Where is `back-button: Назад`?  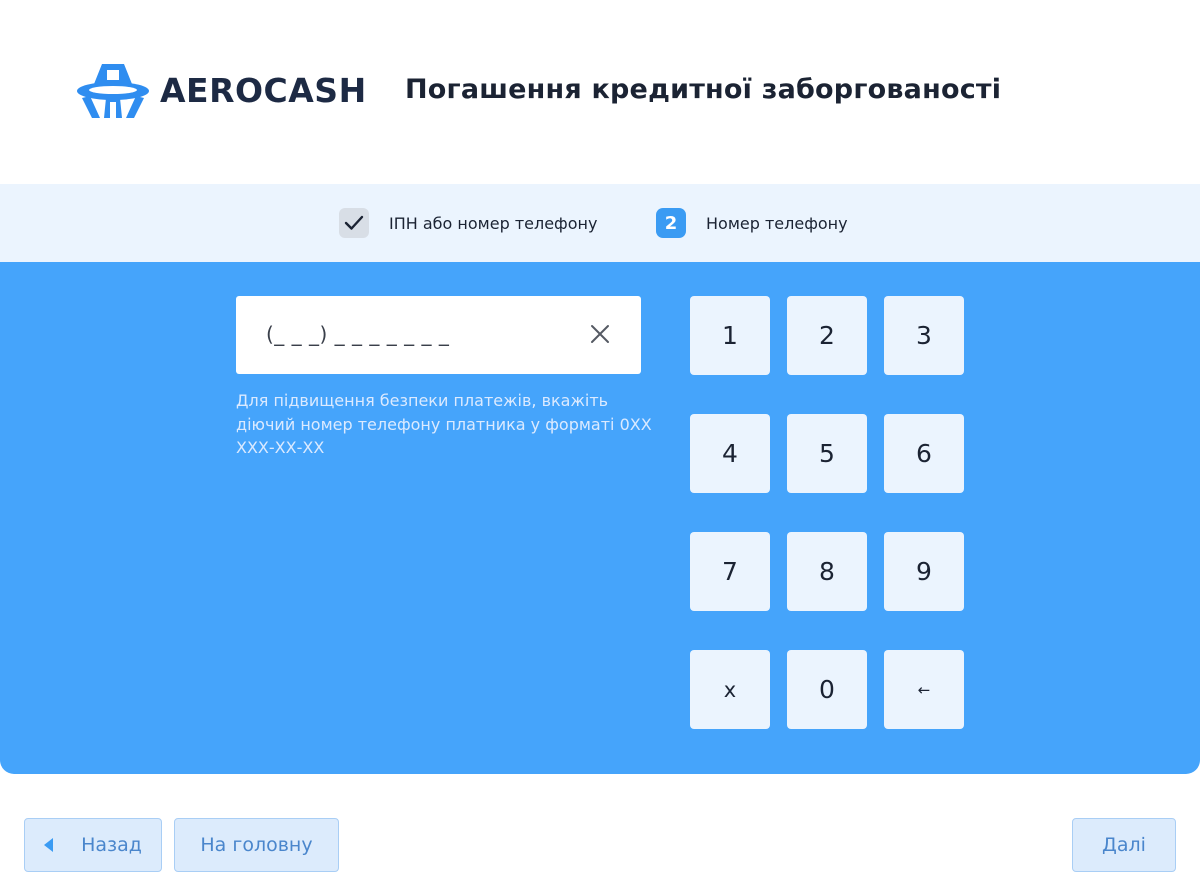
back-button: Назад is located at coordinates (93, 845).